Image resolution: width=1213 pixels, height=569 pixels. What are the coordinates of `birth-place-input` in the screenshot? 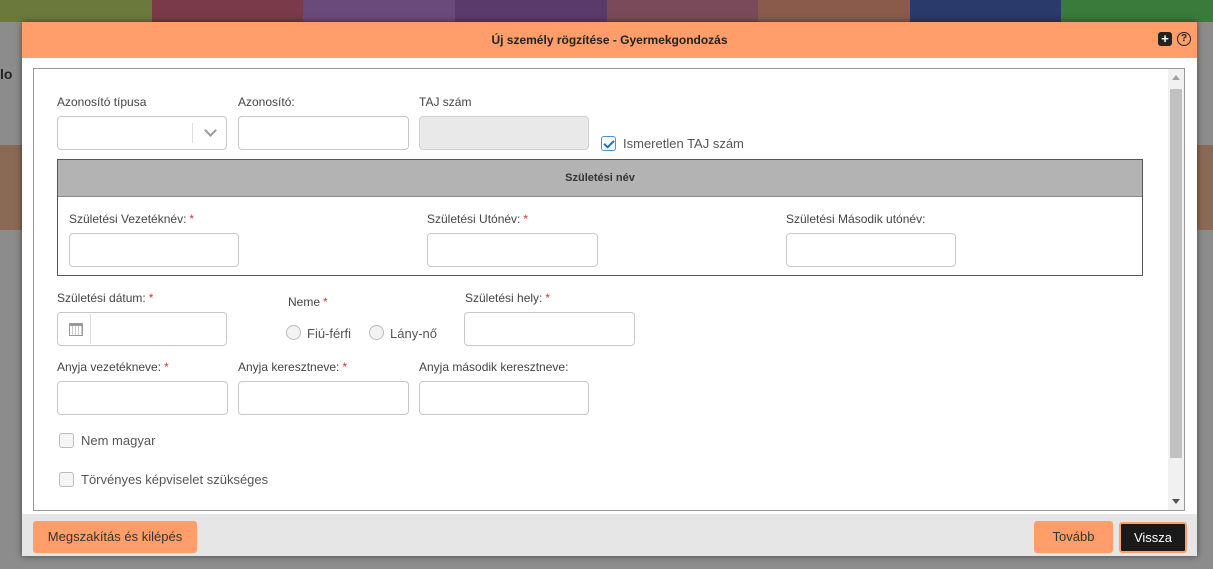 It's located at (549, 329).